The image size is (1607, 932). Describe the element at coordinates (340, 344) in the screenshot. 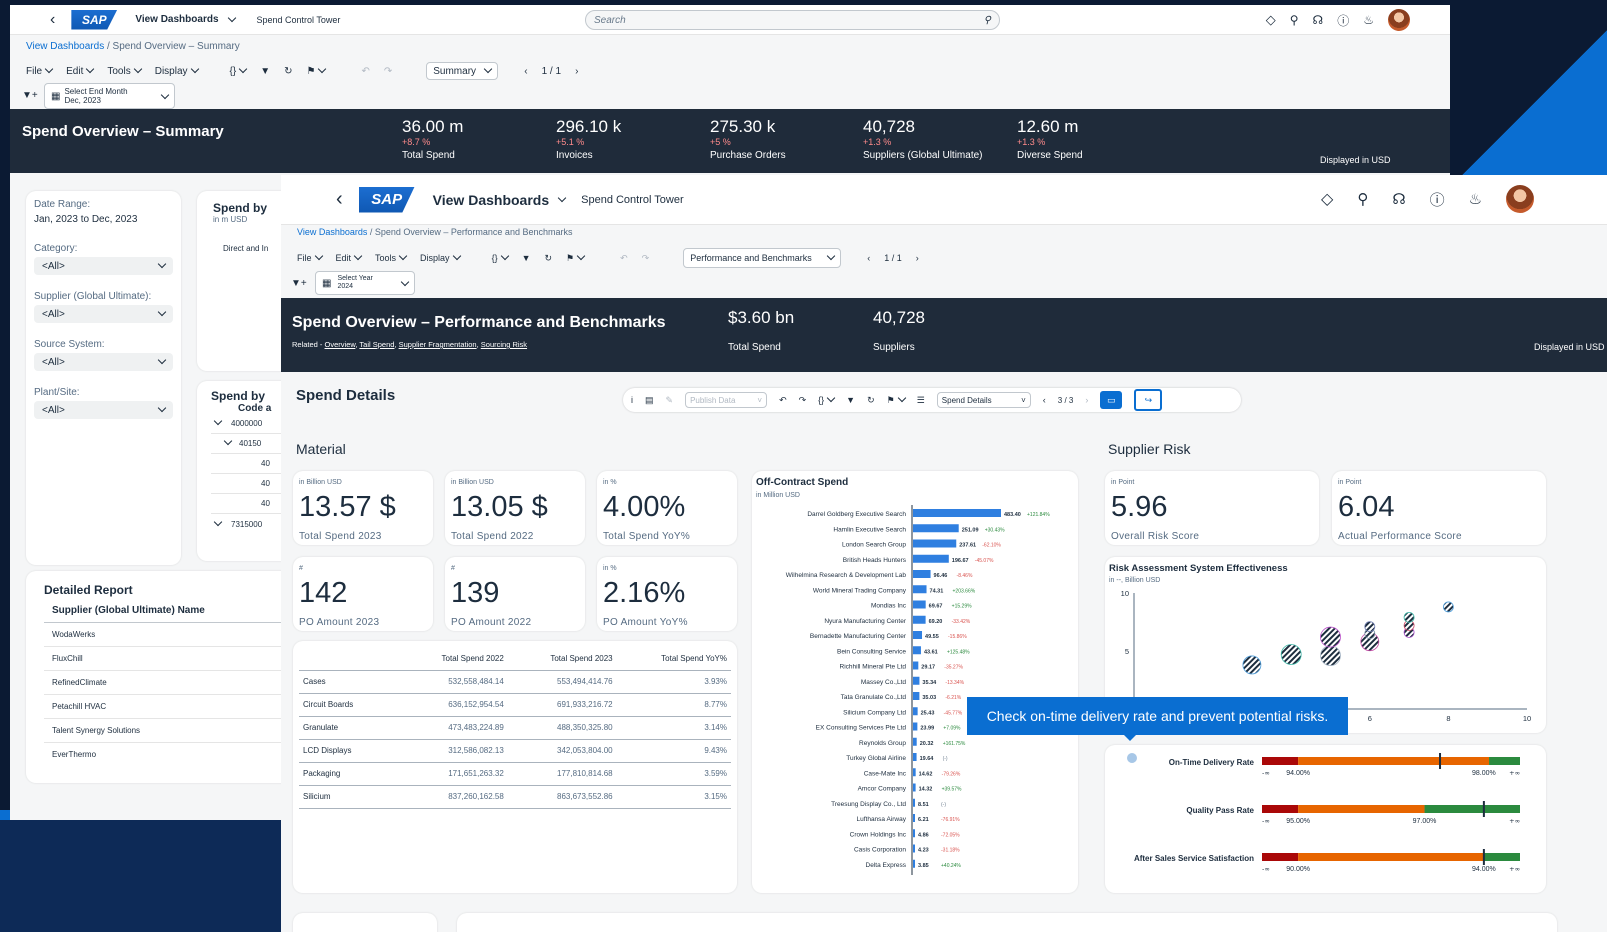

I see `related-link-overview: Overview` at that location.